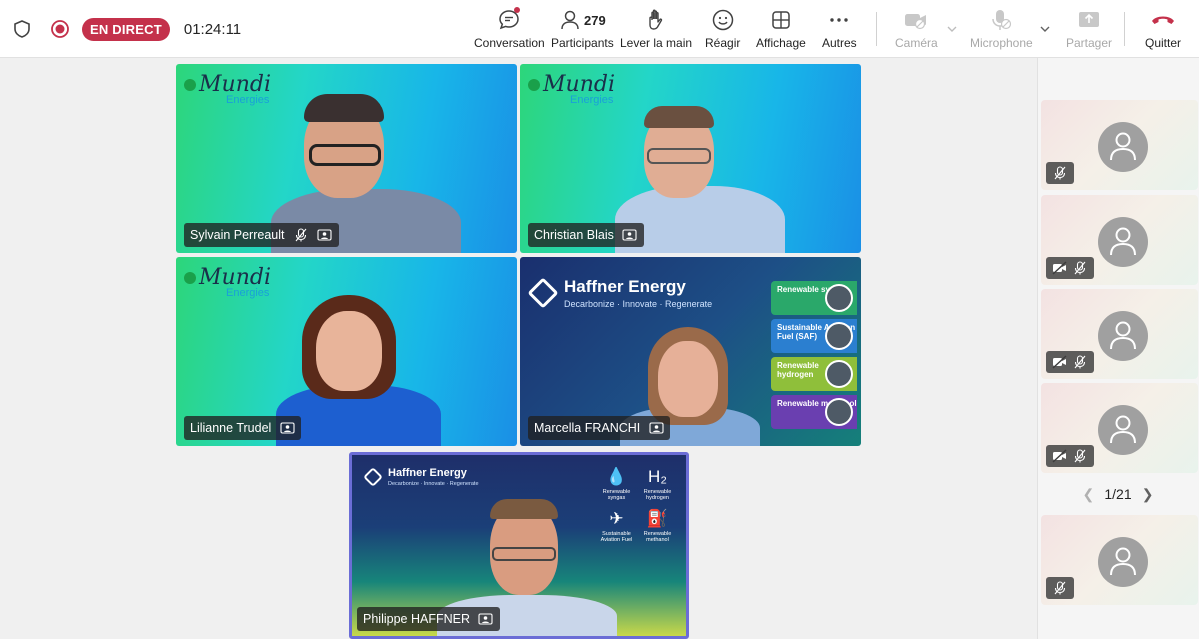 This screenshot has height=639, width=1199. I want to click on participant-name-tag: Lilianne Trudel, so click(243, 428).